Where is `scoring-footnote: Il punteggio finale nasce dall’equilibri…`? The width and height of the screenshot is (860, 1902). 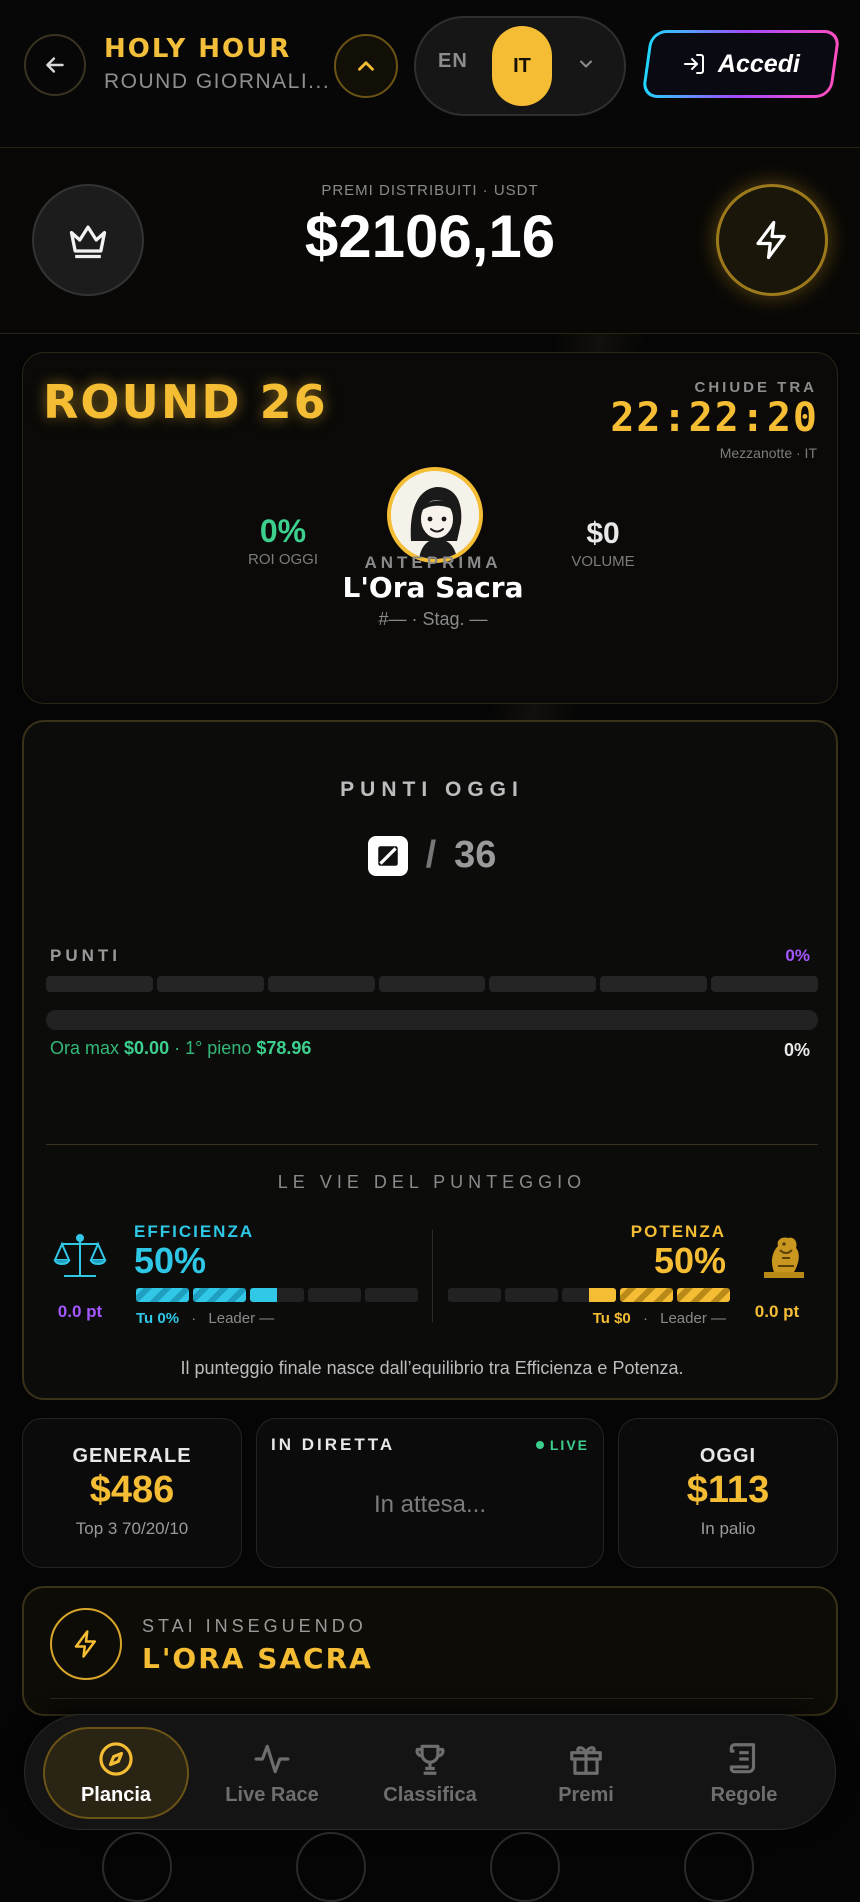 scoring-footnote: Il punteggio finale nasce dall’equilibri… is located at coordinates (432, 1368).